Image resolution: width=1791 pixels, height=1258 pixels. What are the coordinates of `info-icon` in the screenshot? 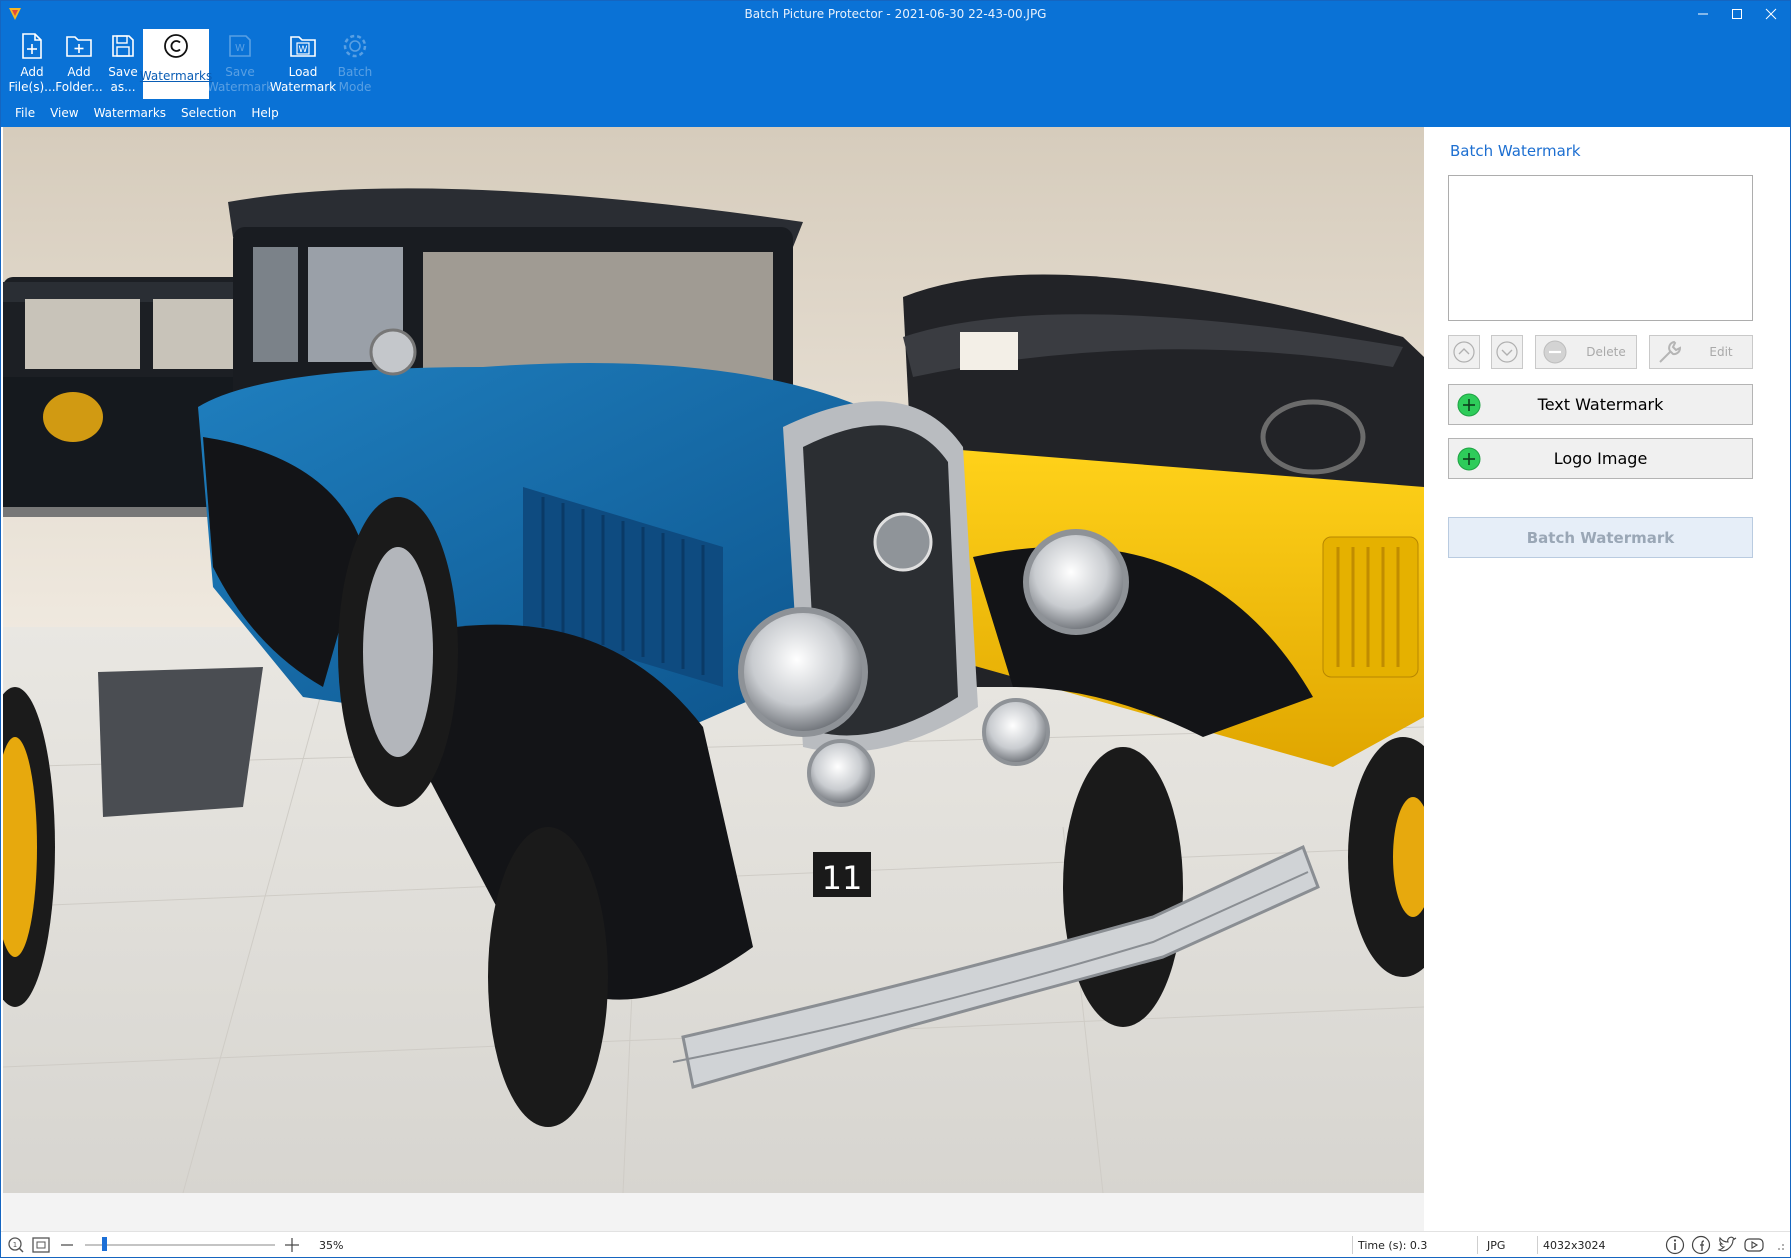 It's located at (1675, 1245).